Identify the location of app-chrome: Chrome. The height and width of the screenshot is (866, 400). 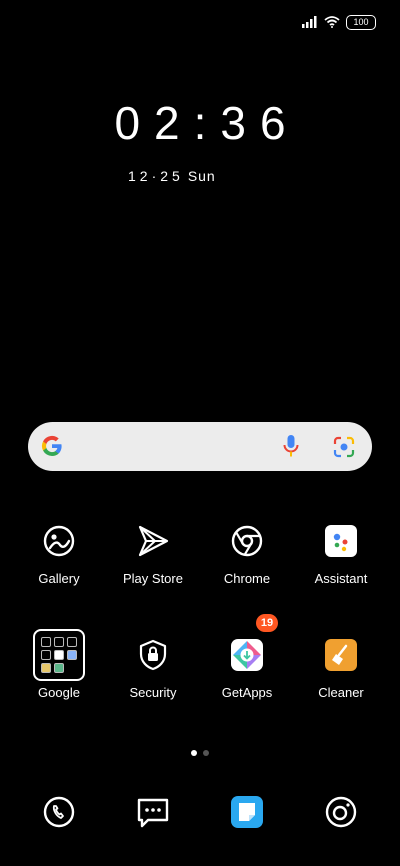
(247, 549).